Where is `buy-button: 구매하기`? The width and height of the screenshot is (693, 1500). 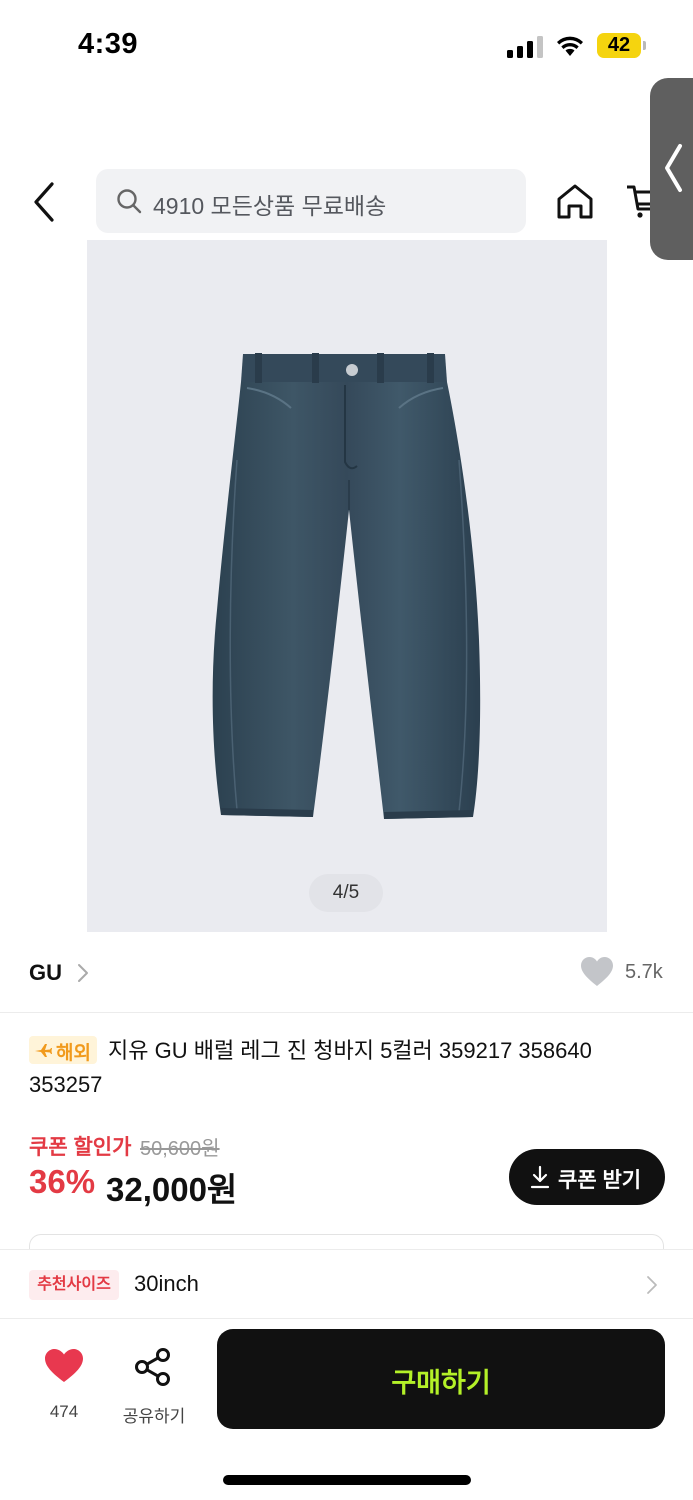 buy-button: 구매하기 is located at coordinates (441, 1379).